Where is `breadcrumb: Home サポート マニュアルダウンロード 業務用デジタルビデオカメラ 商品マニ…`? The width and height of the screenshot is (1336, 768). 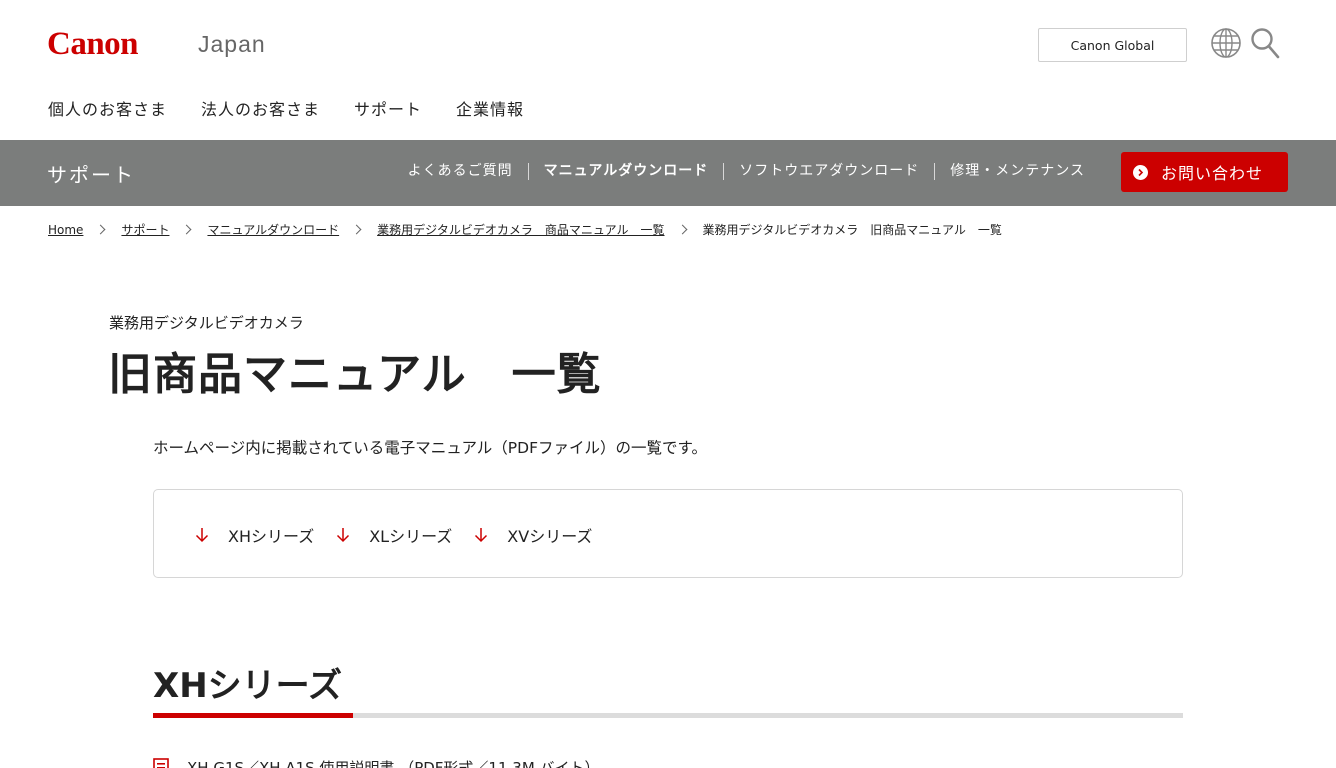
breadcrumb: Home サポート マニュアルダウンロード 業務用デジタルビデオカメラ 商品マニ… is located at coordinates (525, 229).